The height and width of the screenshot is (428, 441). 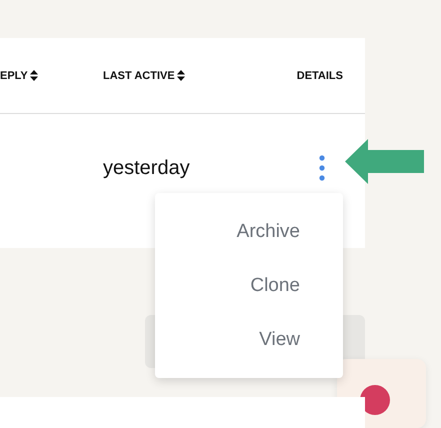 I want to click on column-header: LAST ACTIVE, so click(x=139, y=76).